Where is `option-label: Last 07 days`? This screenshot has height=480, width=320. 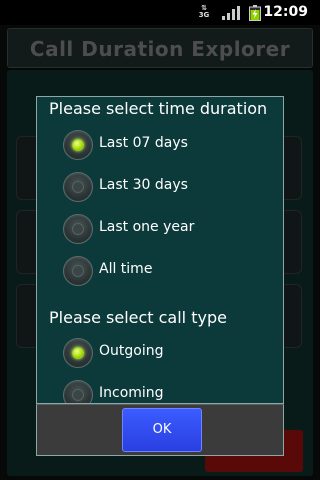 option-label: Last 07 days is located at coordinates (143, 143).